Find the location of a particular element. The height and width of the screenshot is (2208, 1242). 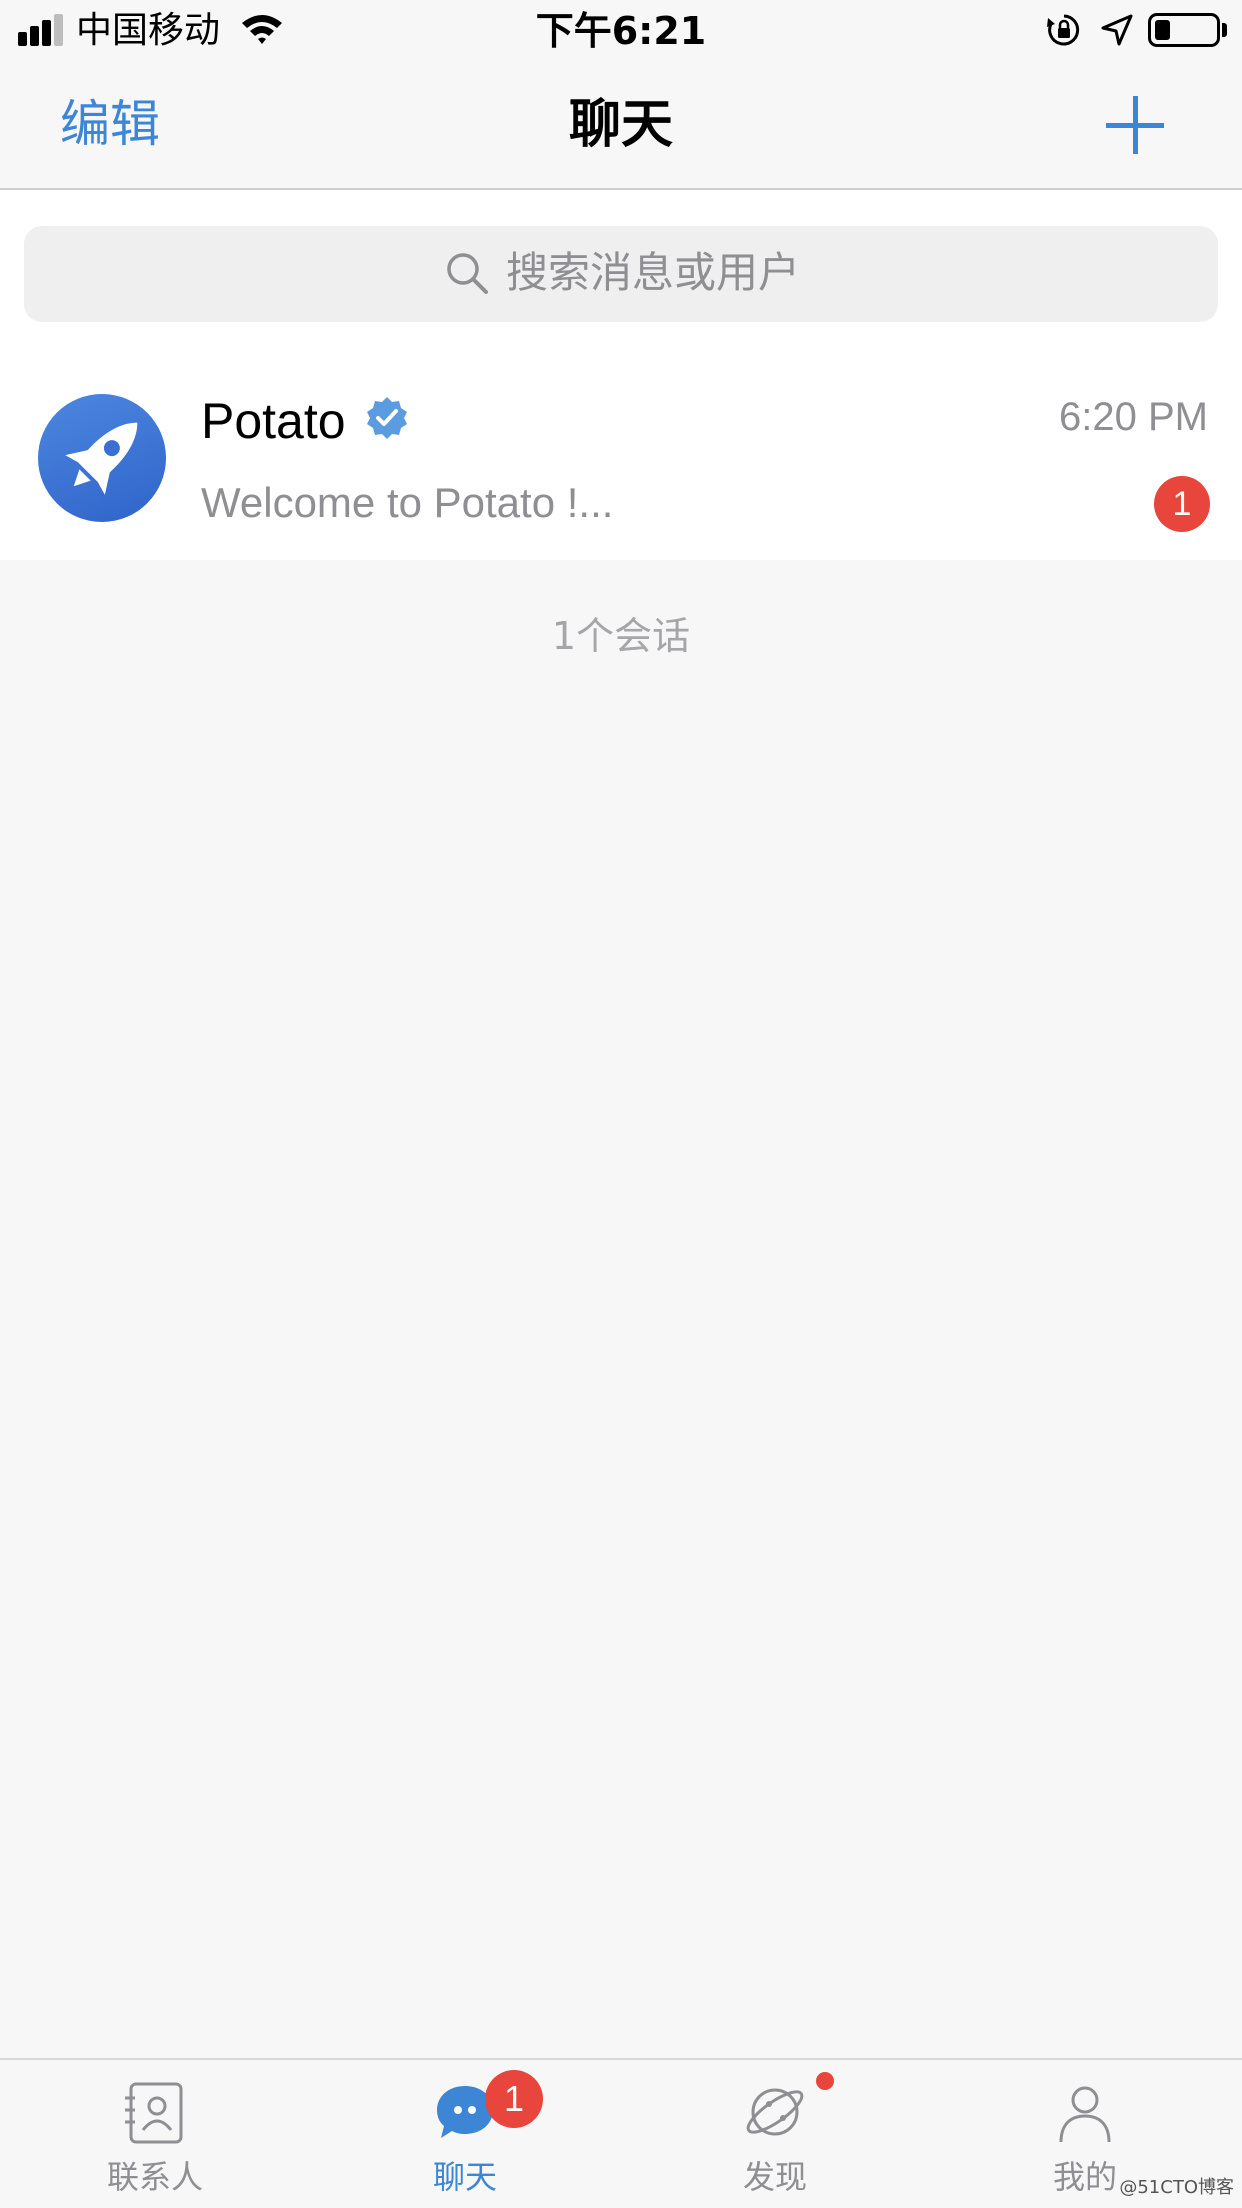

tab-notification-dot is located at coordinates (825, 2081).